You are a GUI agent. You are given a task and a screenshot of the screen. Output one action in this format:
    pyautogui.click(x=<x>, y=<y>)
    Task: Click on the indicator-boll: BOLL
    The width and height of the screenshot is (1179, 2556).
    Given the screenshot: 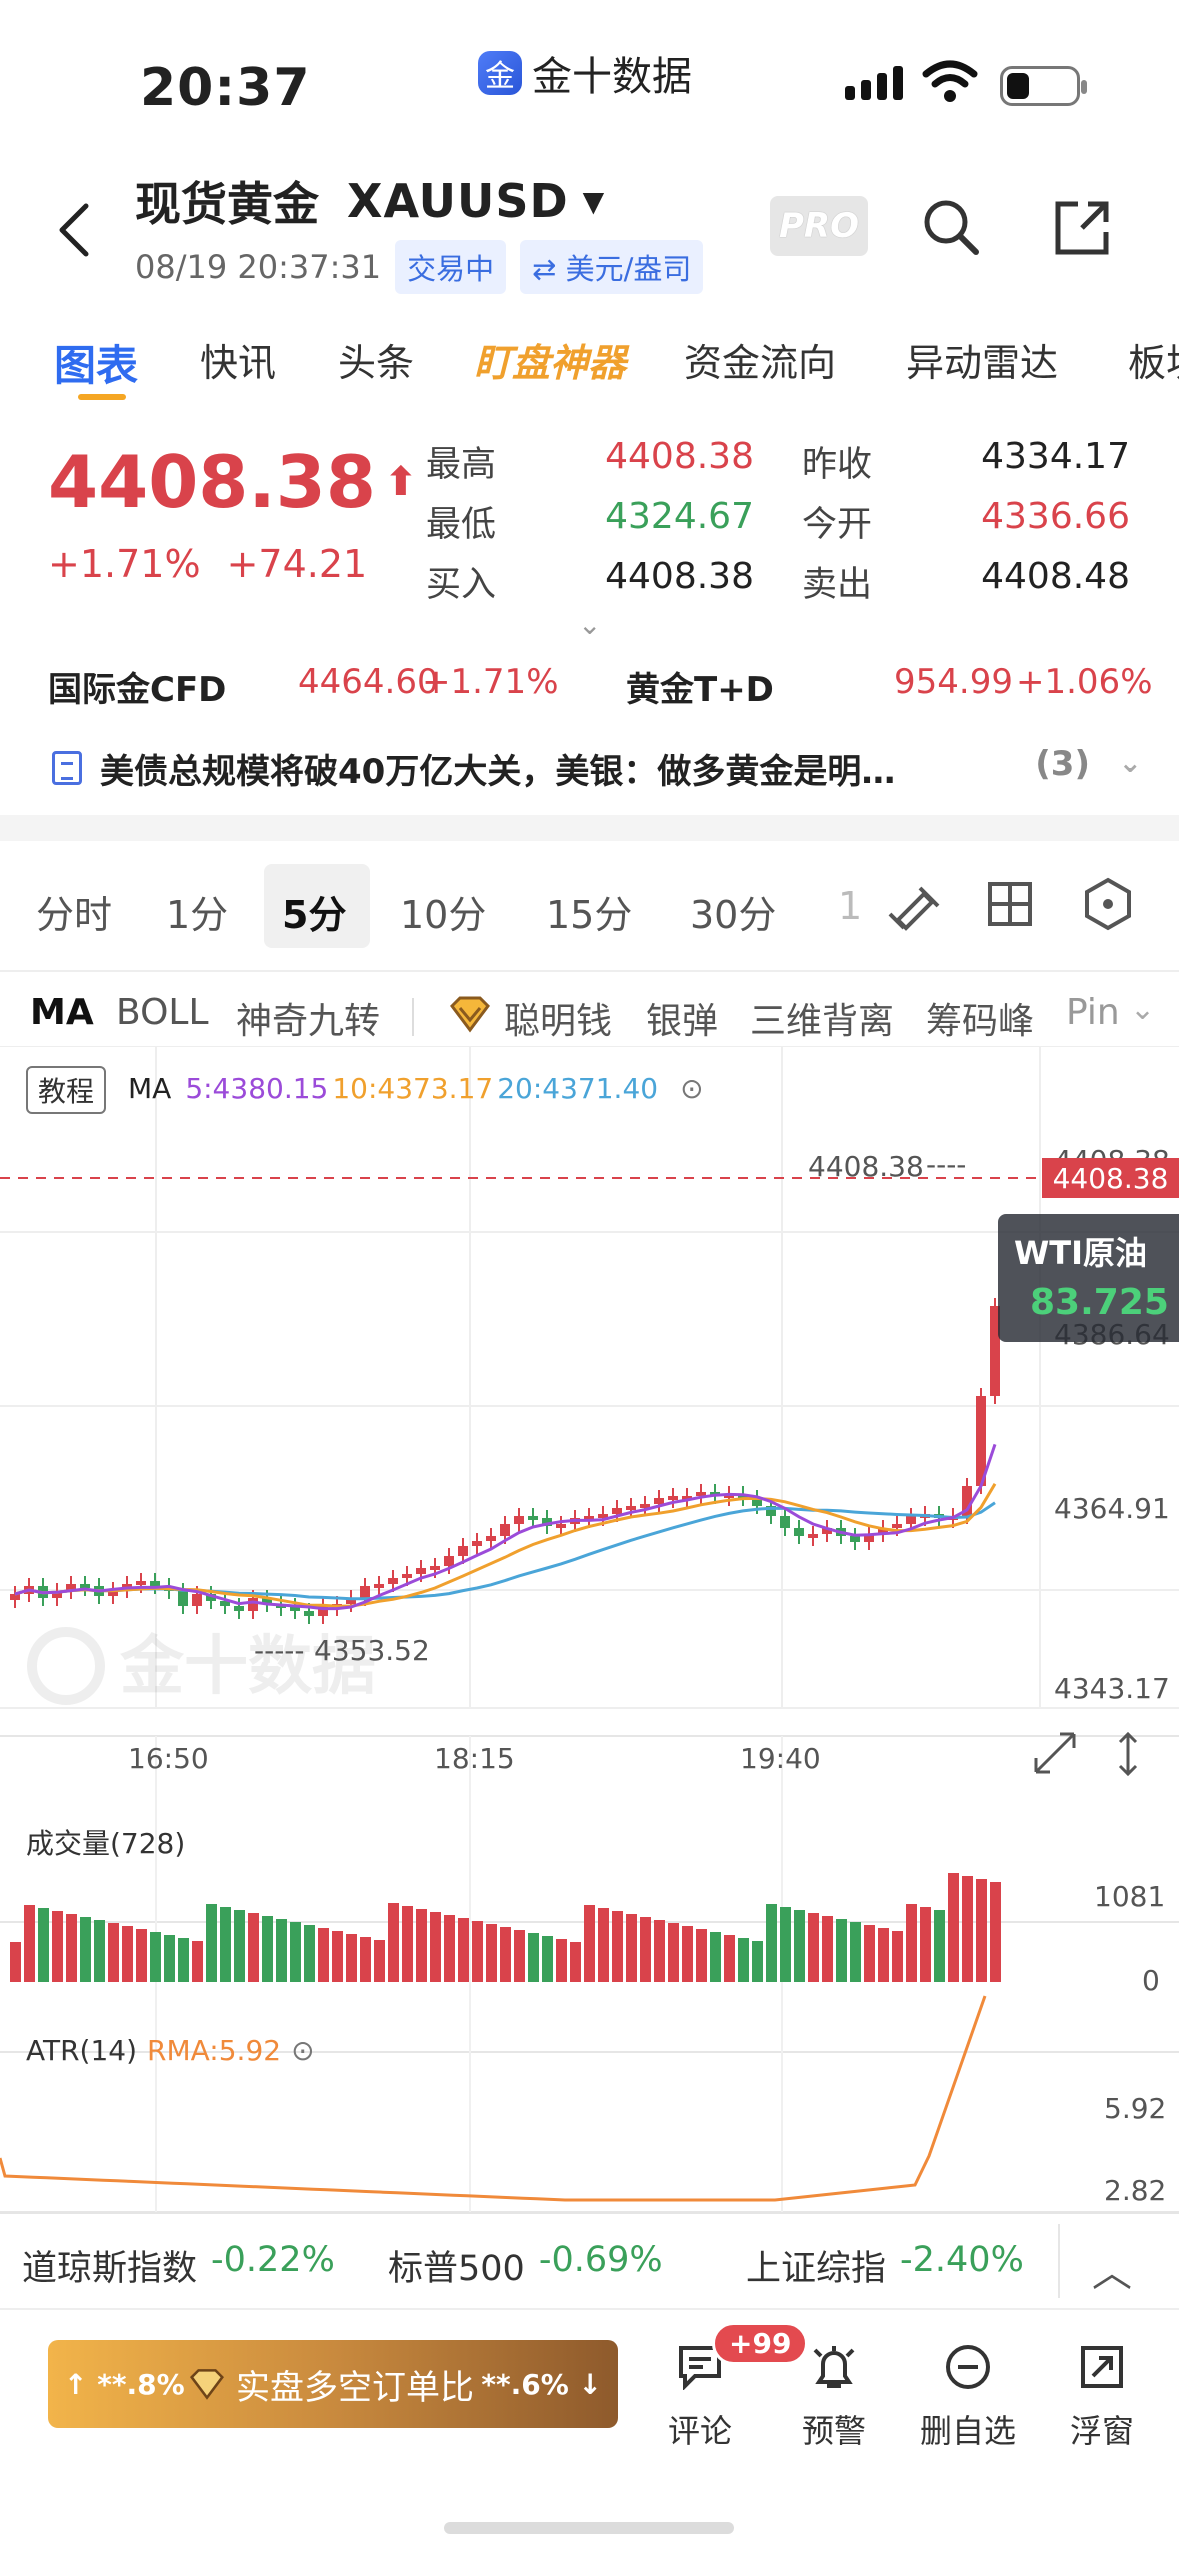 What is the action you would take?
    pyautogui.click(x=162, y=1012)
    